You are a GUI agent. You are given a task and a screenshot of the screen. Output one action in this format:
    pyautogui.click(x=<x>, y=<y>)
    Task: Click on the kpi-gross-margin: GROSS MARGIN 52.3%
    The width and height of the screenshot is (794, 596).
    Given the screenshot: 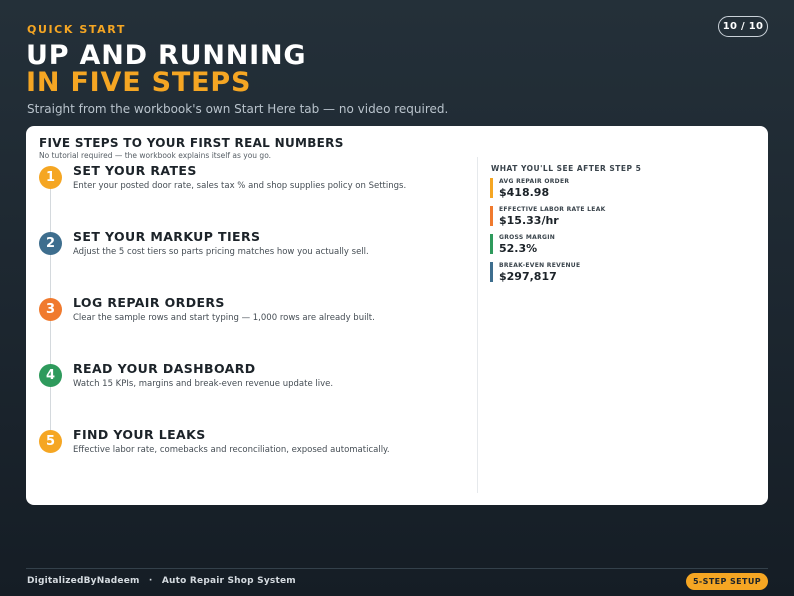 What is the action you would take?
    pyautogui.click(x=590, y=244)
    